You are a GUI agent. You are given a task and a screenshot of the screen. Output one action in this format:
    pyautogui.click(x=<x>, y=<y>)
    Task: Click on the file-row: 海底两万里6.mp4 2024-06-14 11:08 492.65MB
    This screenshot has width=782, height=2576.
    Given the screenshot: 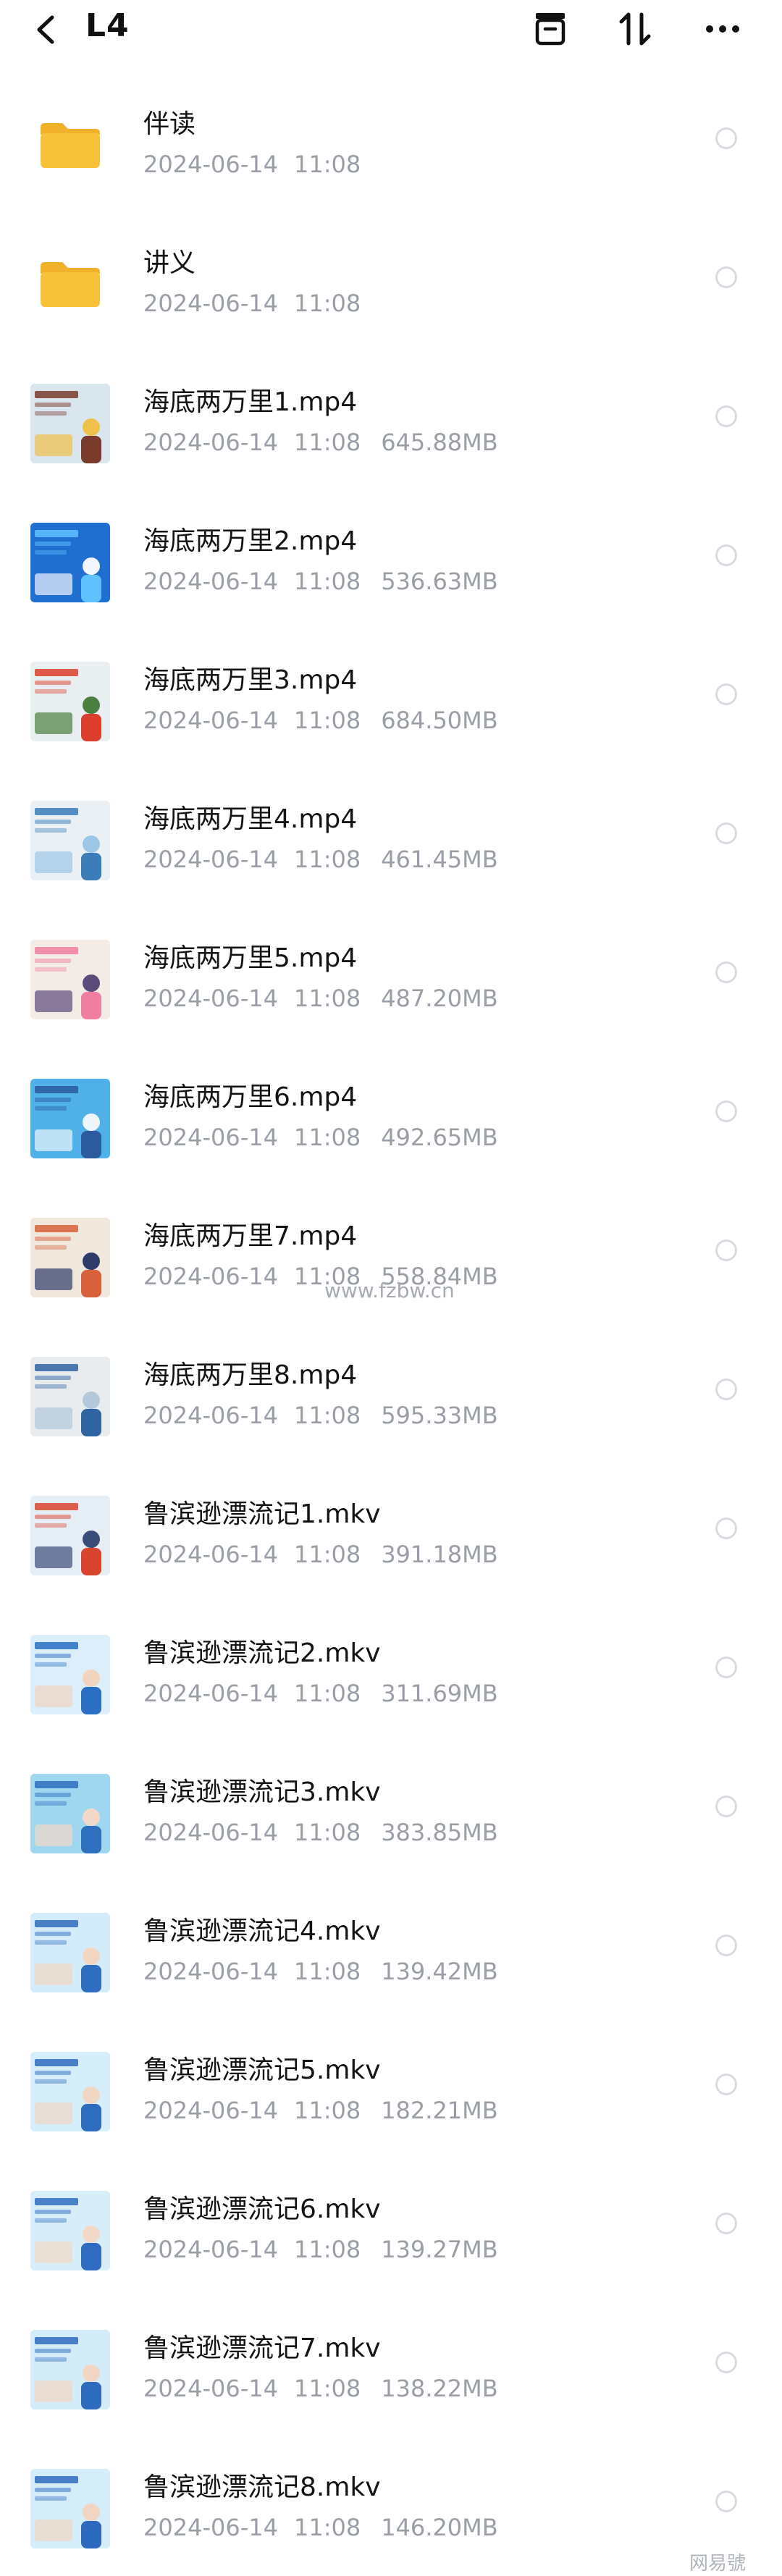 What is the action you would take?
    pyautogui.click(x=391, y=1113)
    